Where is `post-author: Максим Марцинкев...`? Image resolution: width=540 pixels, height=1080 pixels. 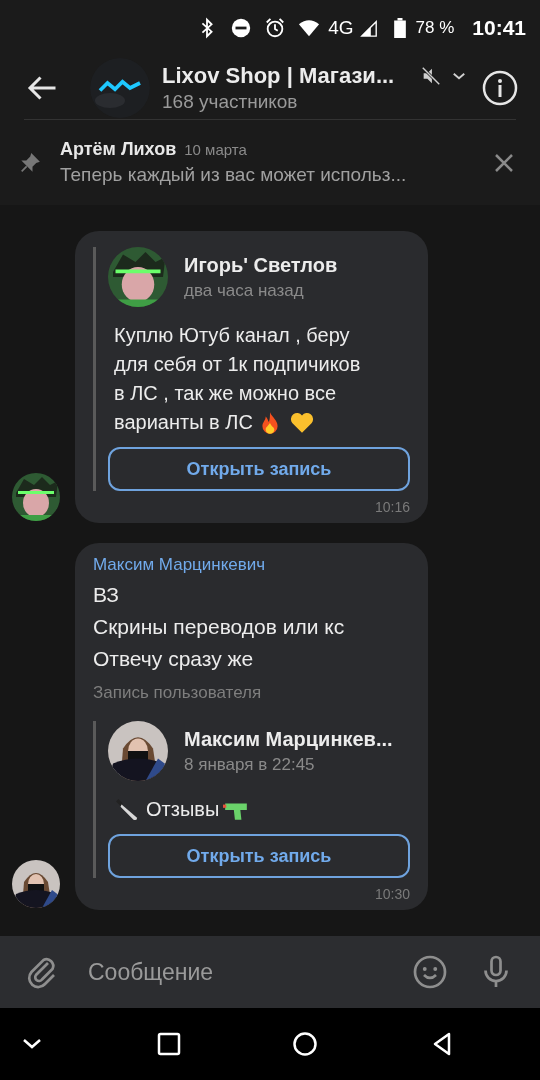
post-author: Максим Марцинкев... is located at coordinates (288, 739).